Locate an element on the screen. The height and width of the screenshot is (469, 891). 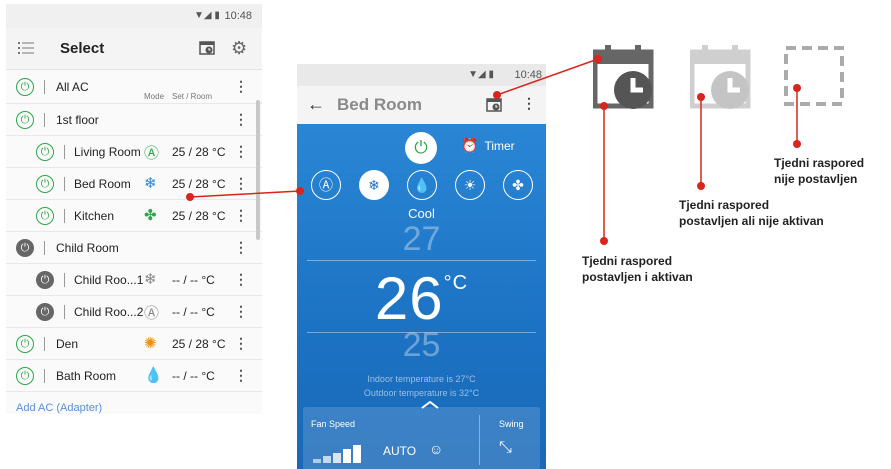
eco-leaf-icon: ☺ is located at coordinates (436, 449).